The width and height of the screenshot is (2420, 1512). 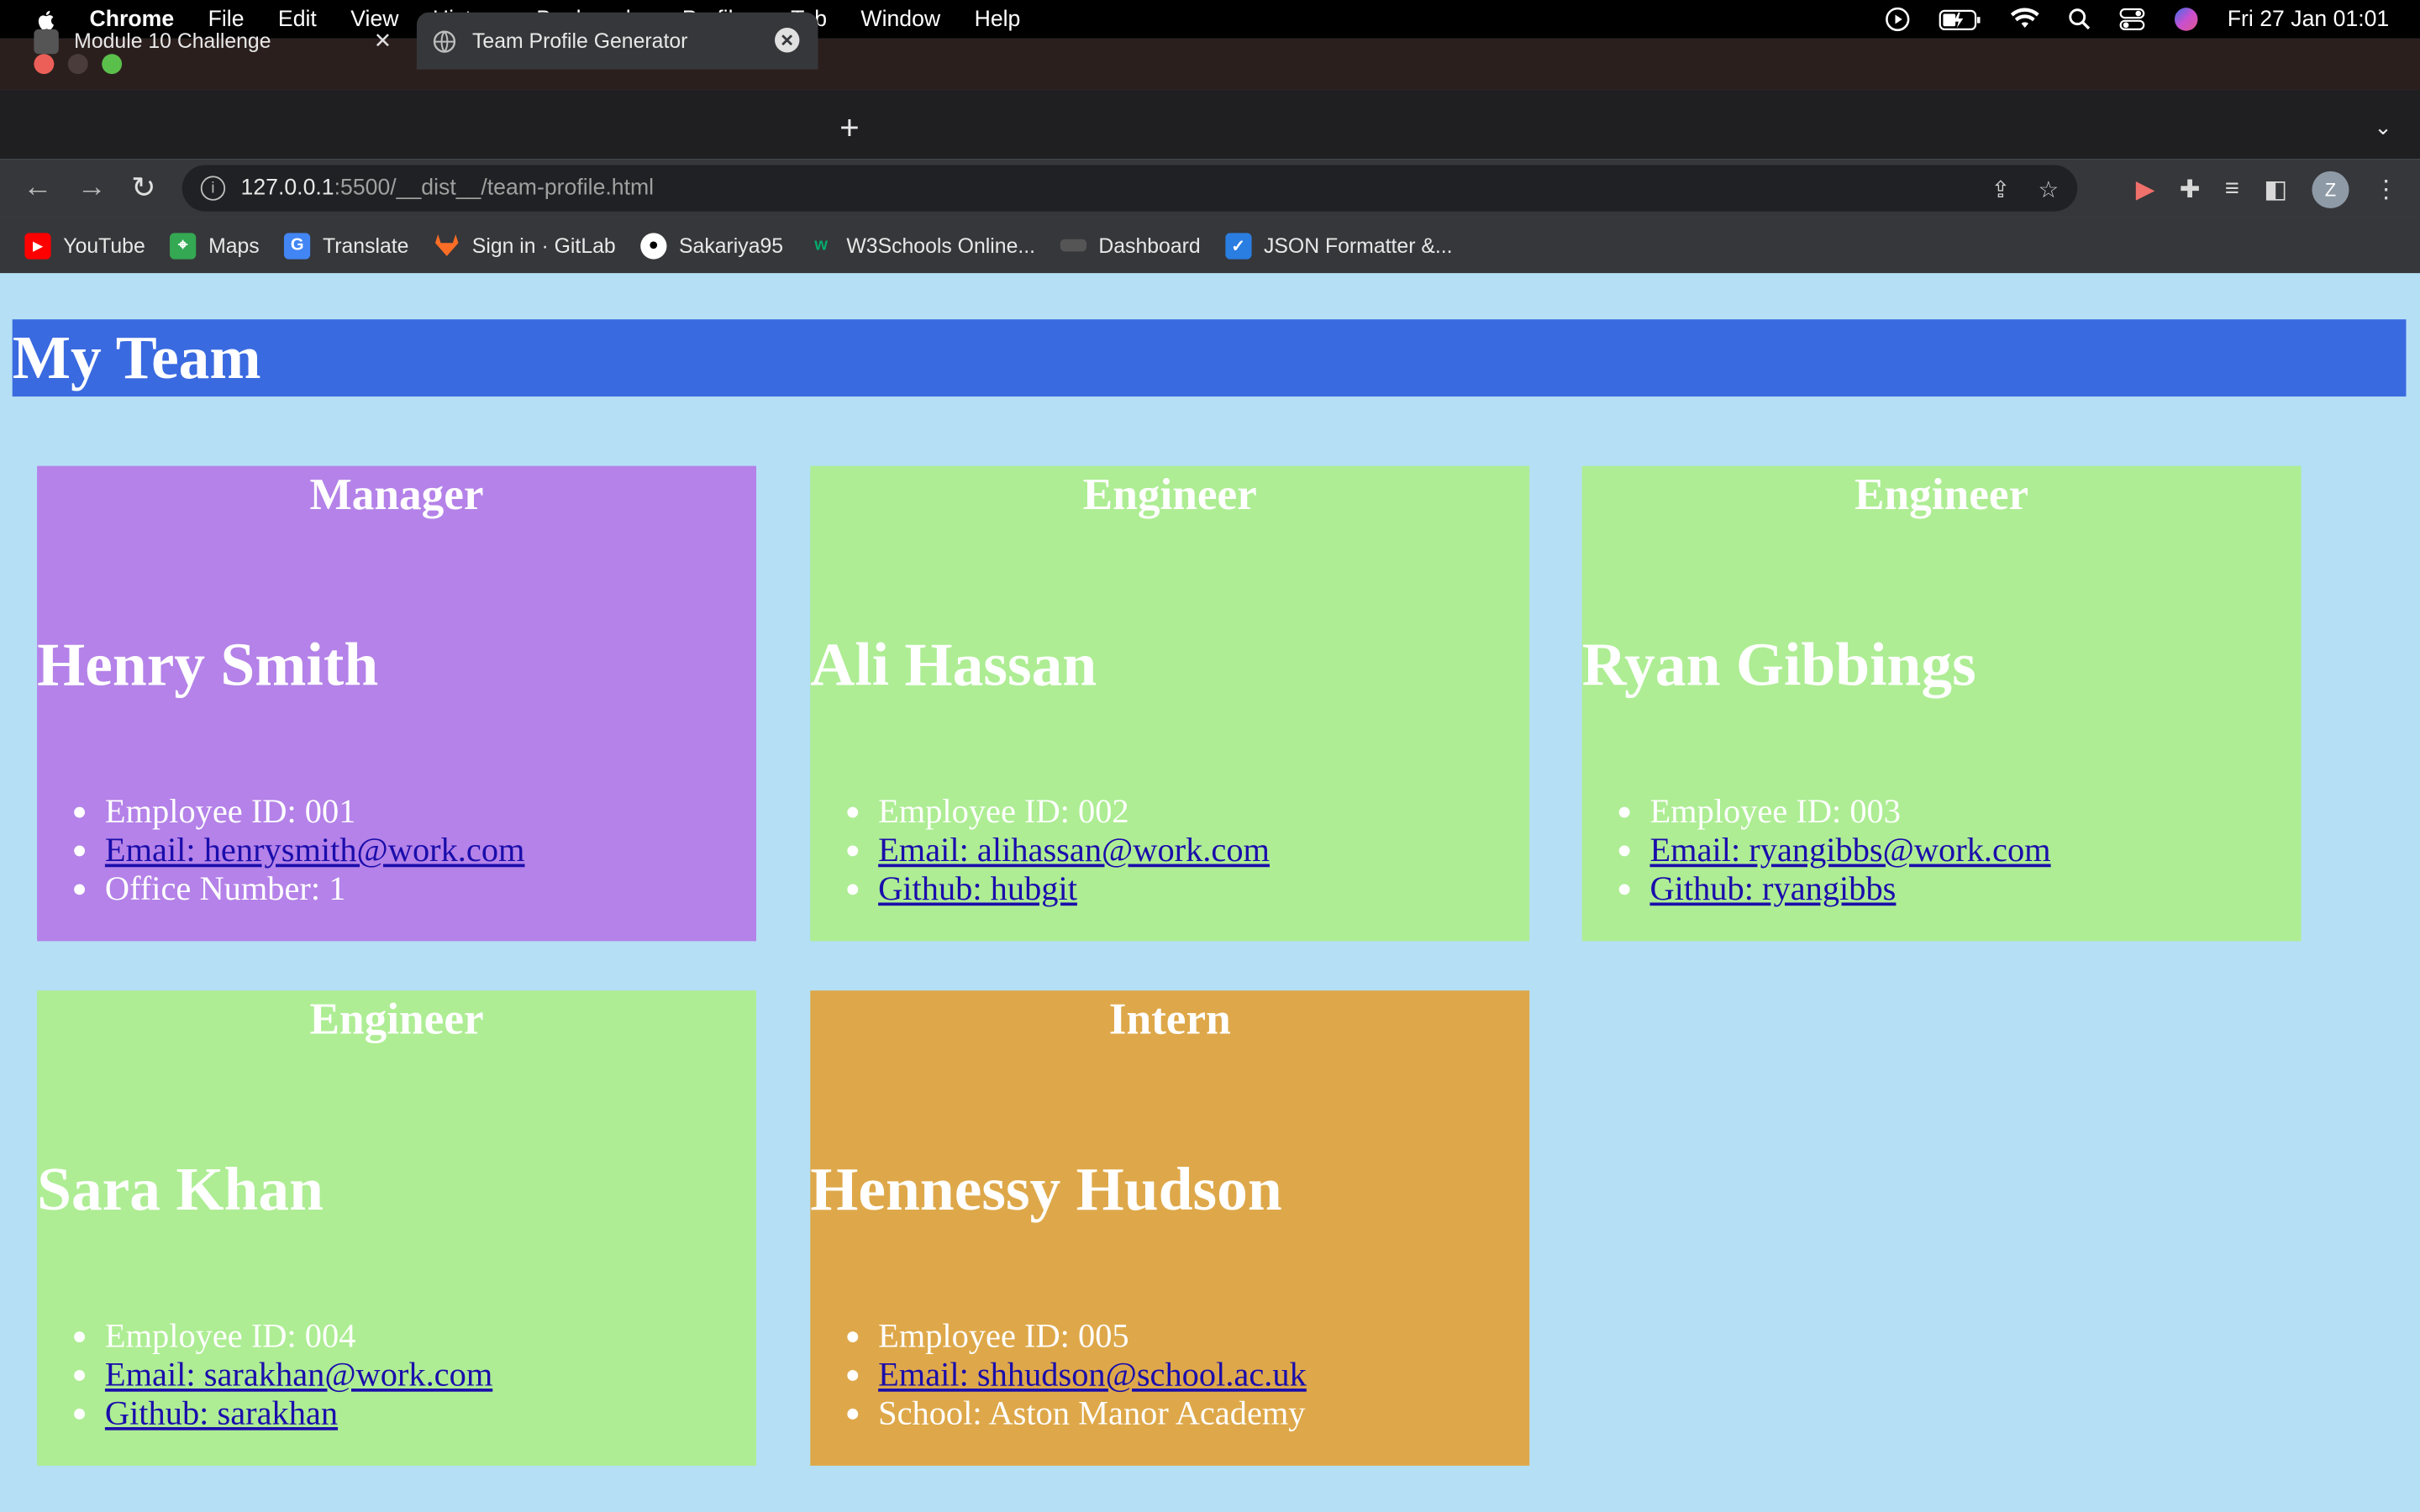 I want to click on reload-icon: ↻, so click(x=143, y=189).